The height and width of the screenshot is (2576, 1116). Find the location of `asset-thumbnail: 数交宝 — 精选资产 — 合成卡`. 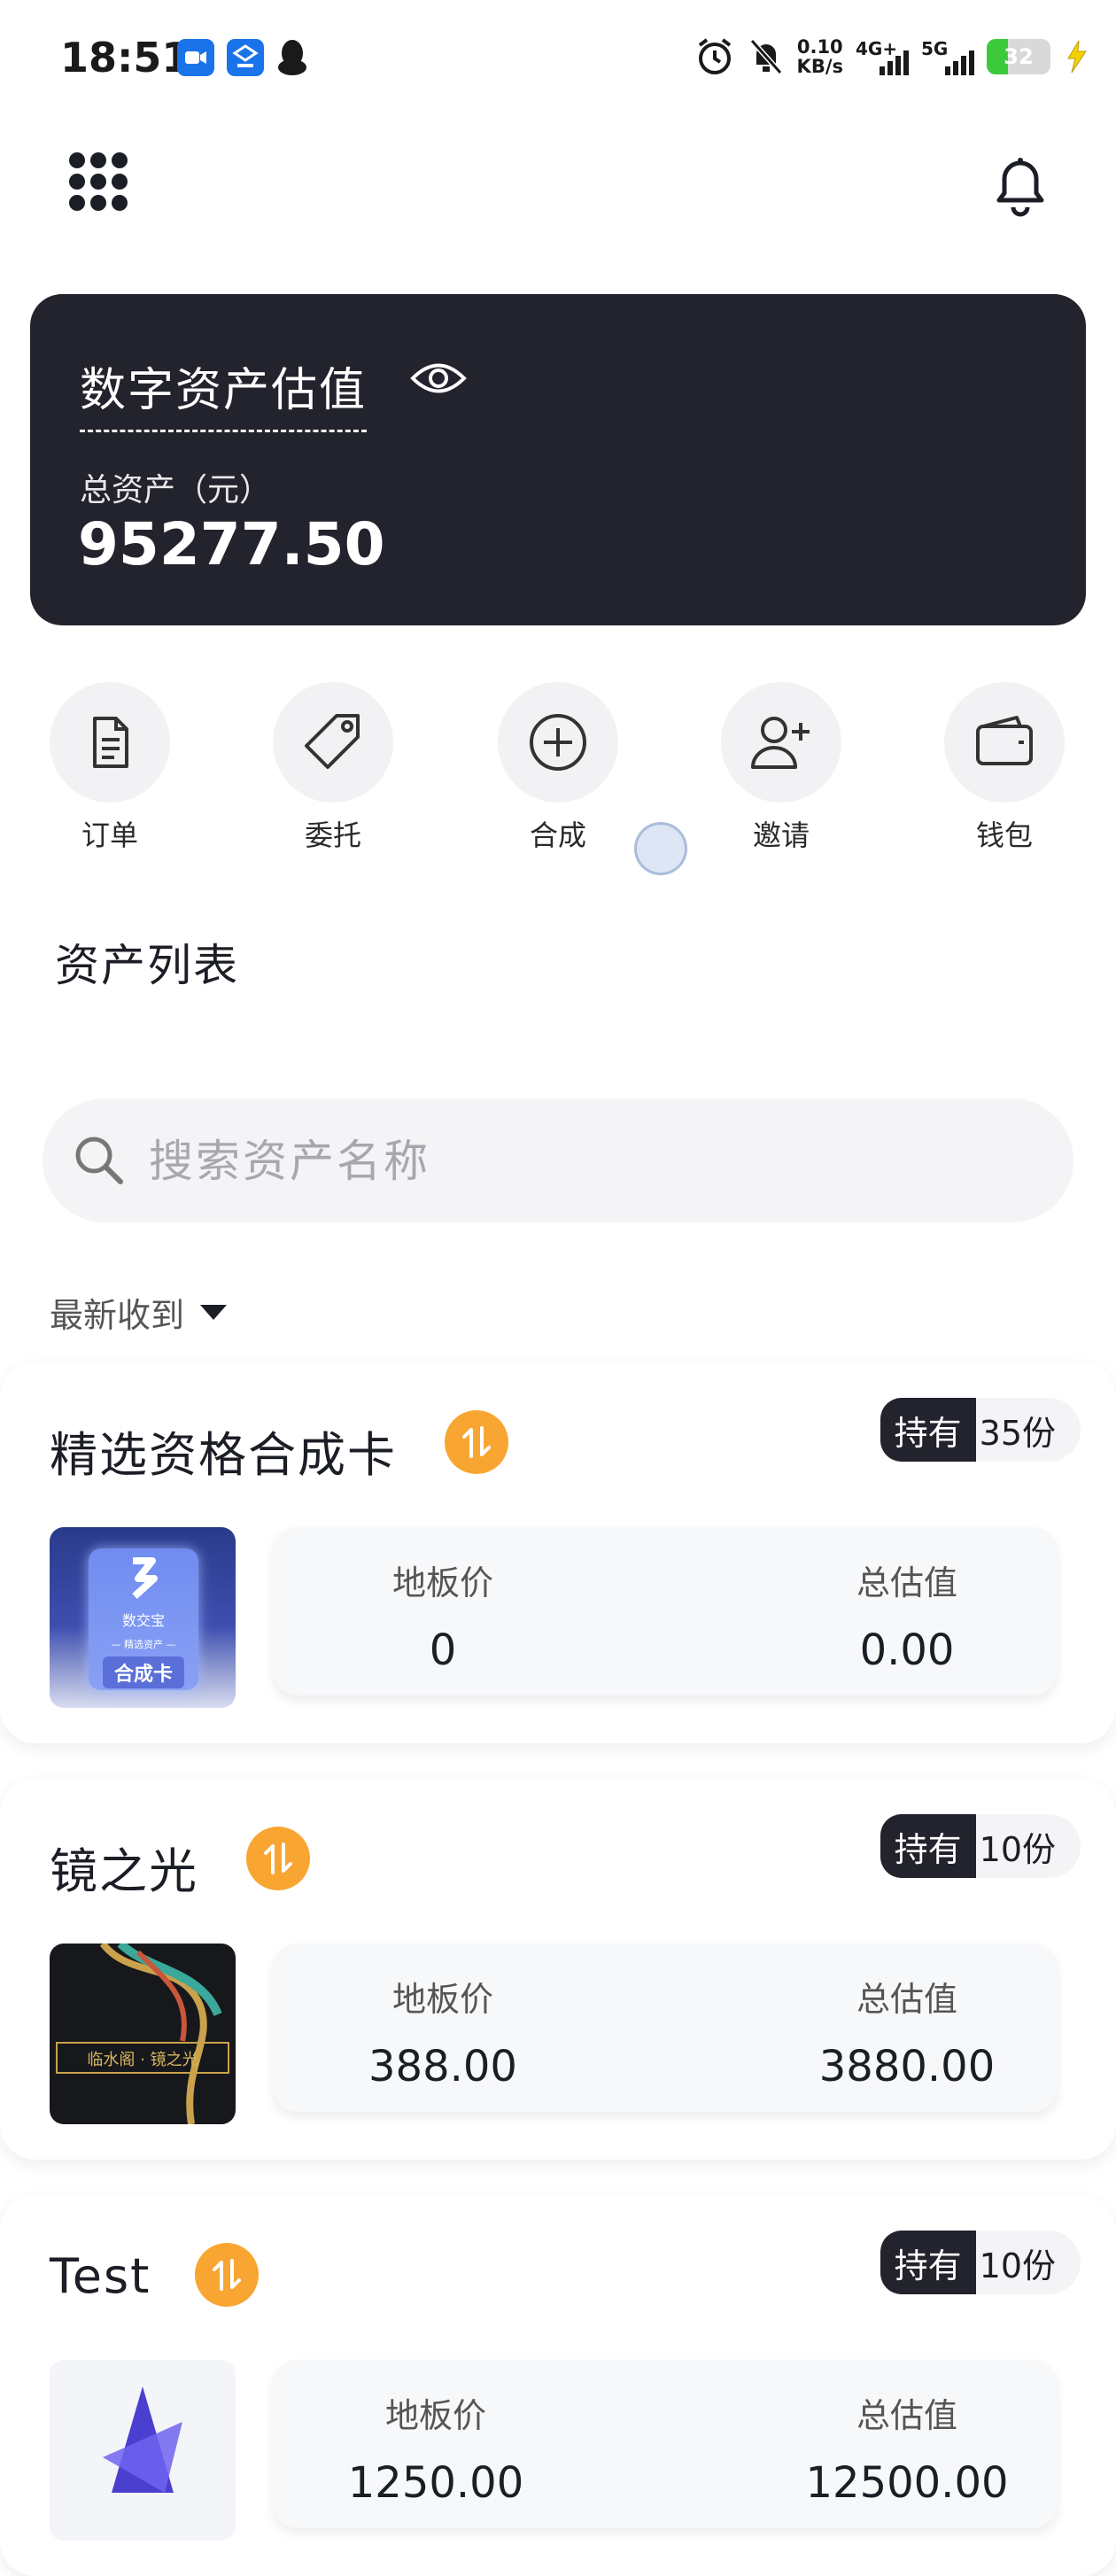

asset-thumbnail: 数交宝 — 精选资产 — 合成卡 is located at coordinates (143, 1617).